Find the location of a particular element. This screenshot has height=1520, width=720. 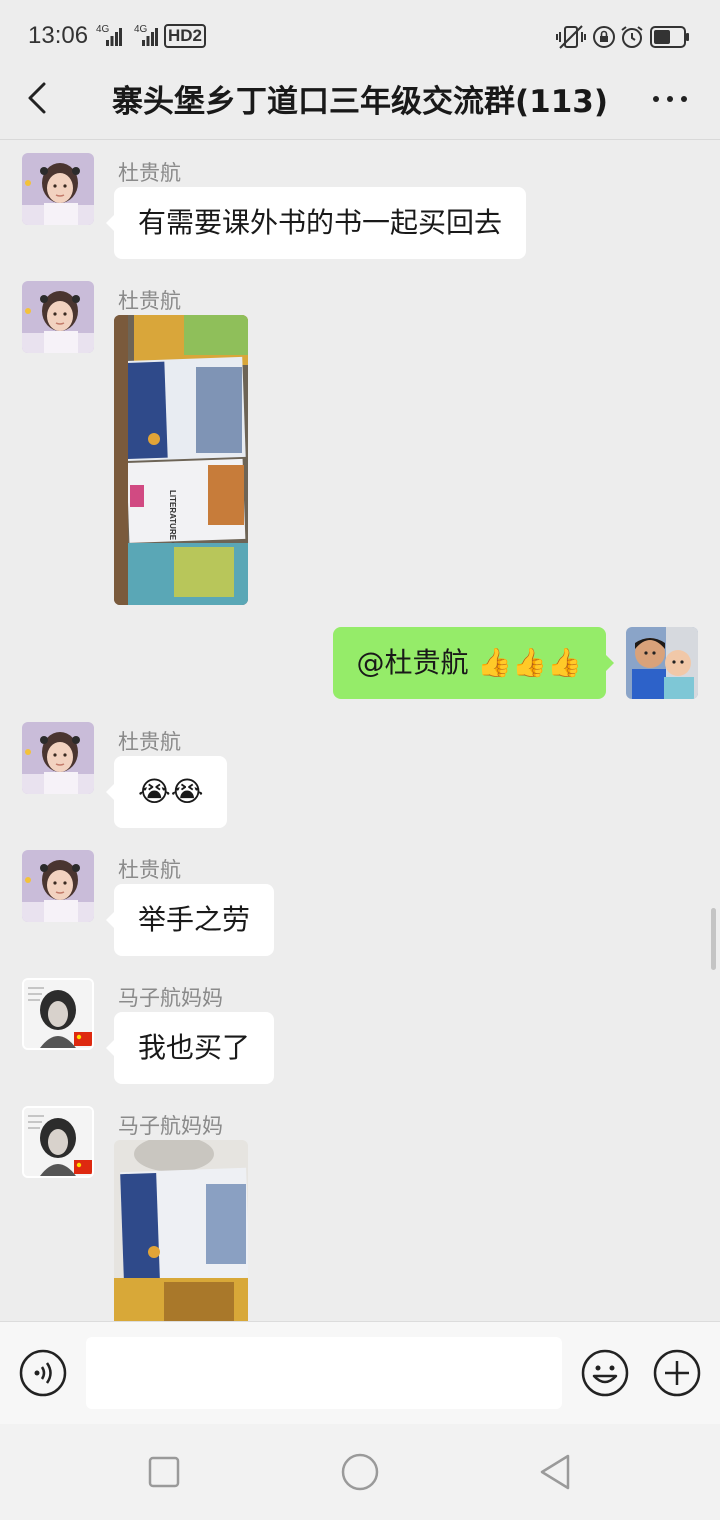

photo-message-books is located at coordinates (181, 1230).